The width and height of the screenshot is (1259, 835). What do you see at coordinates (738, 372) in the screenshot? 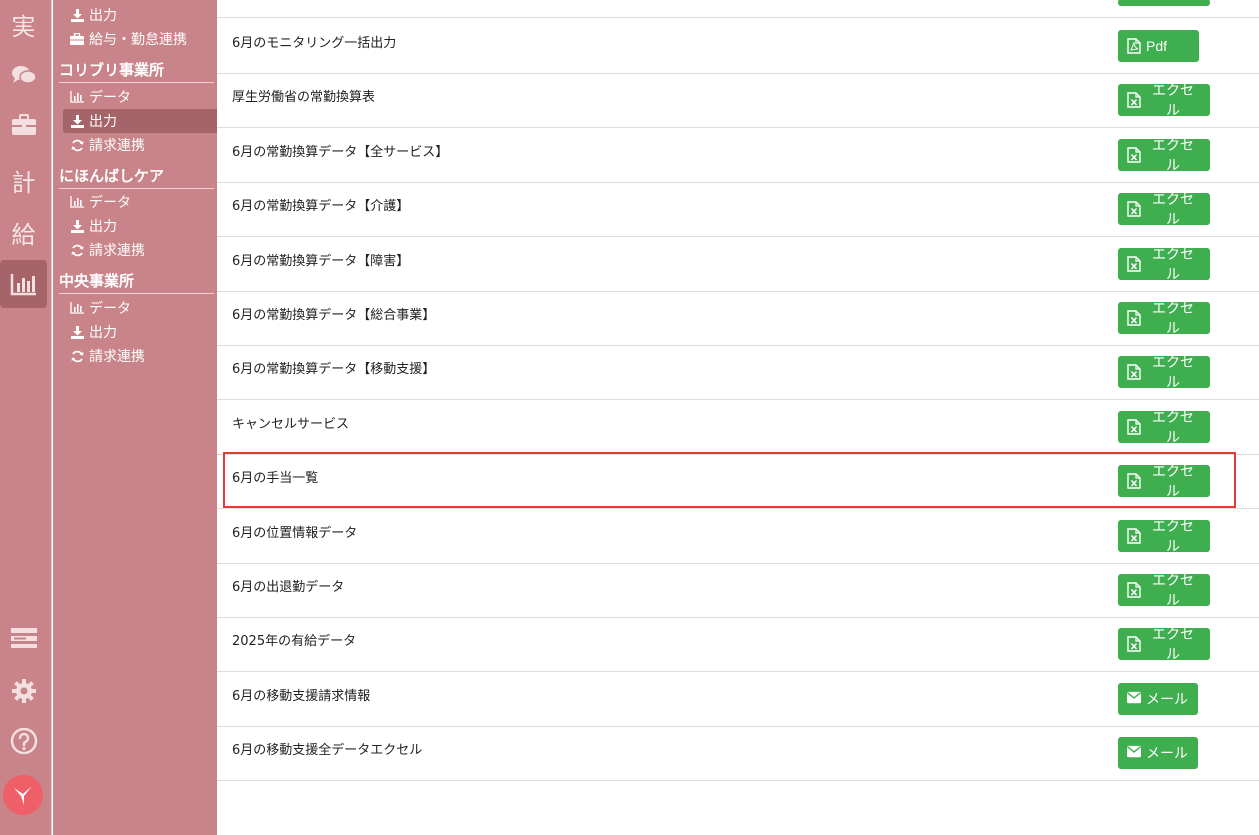
I see `table-row: 6月の常勤換算データ【移動支援】 エクセル` at bounding box center [738, 372].